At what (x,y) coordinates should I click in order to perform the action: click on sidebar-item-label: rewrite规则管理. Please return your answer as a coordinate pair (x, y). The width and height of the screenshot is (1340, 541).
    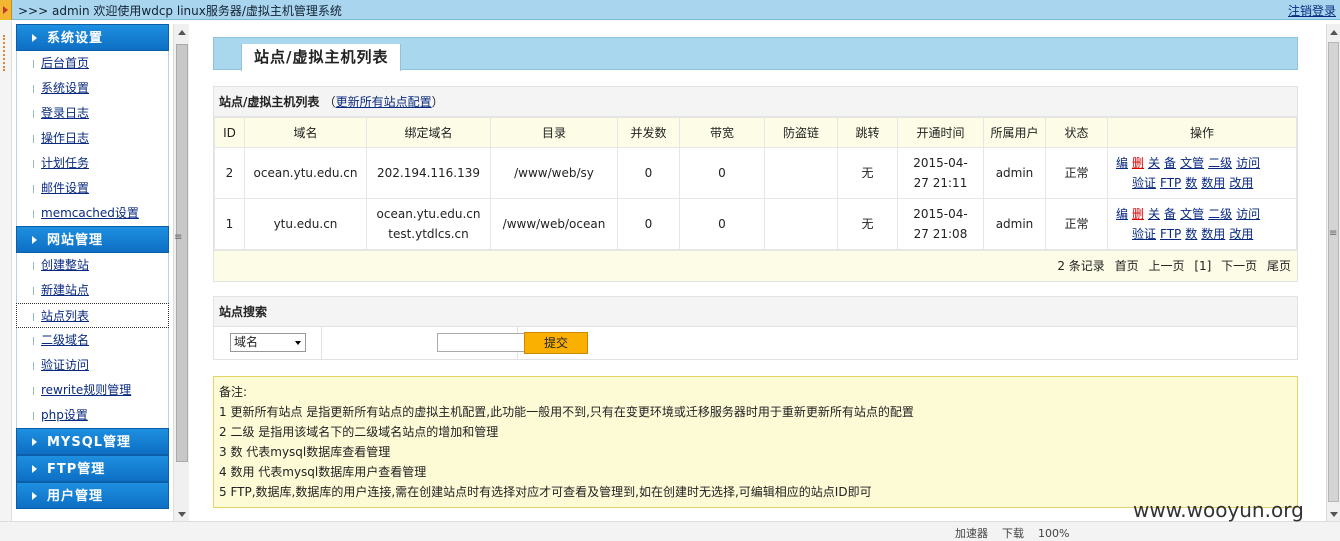
    Looking at the image, I should click on (86, 390).